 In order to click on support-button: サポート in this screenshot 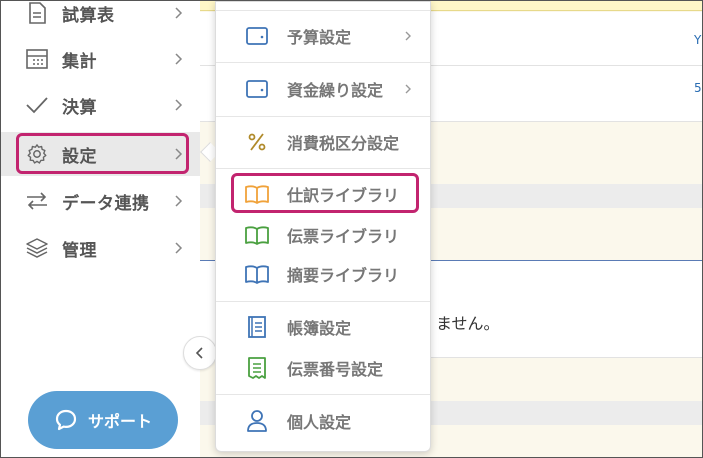, I will do `click(103, 420)`.